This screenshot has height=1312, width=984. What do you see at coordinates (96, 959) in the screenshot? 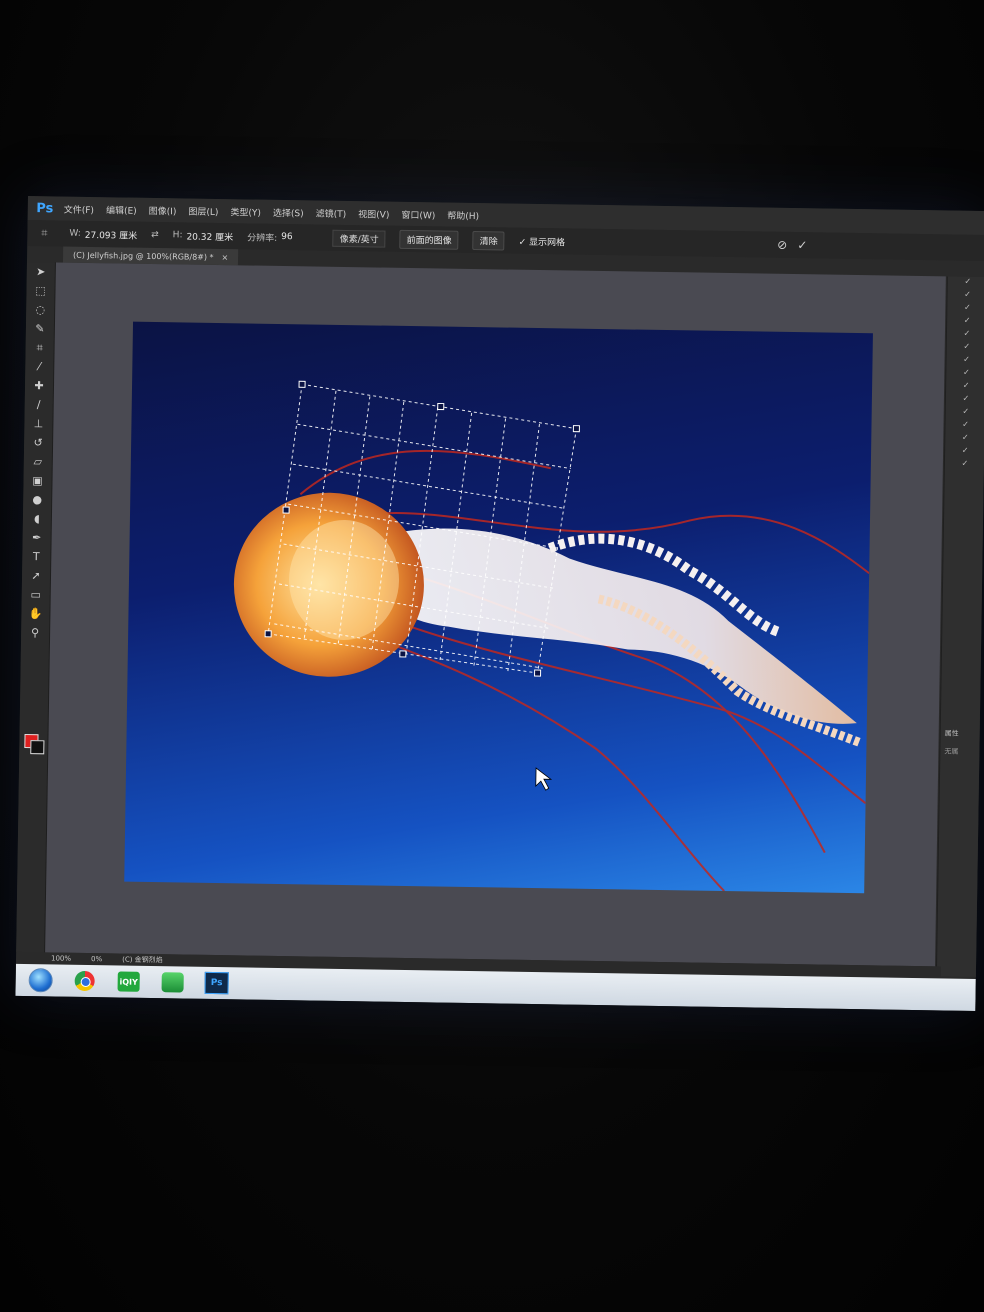
I see `zoom-field: 0%` at bounding box center [96, 959].